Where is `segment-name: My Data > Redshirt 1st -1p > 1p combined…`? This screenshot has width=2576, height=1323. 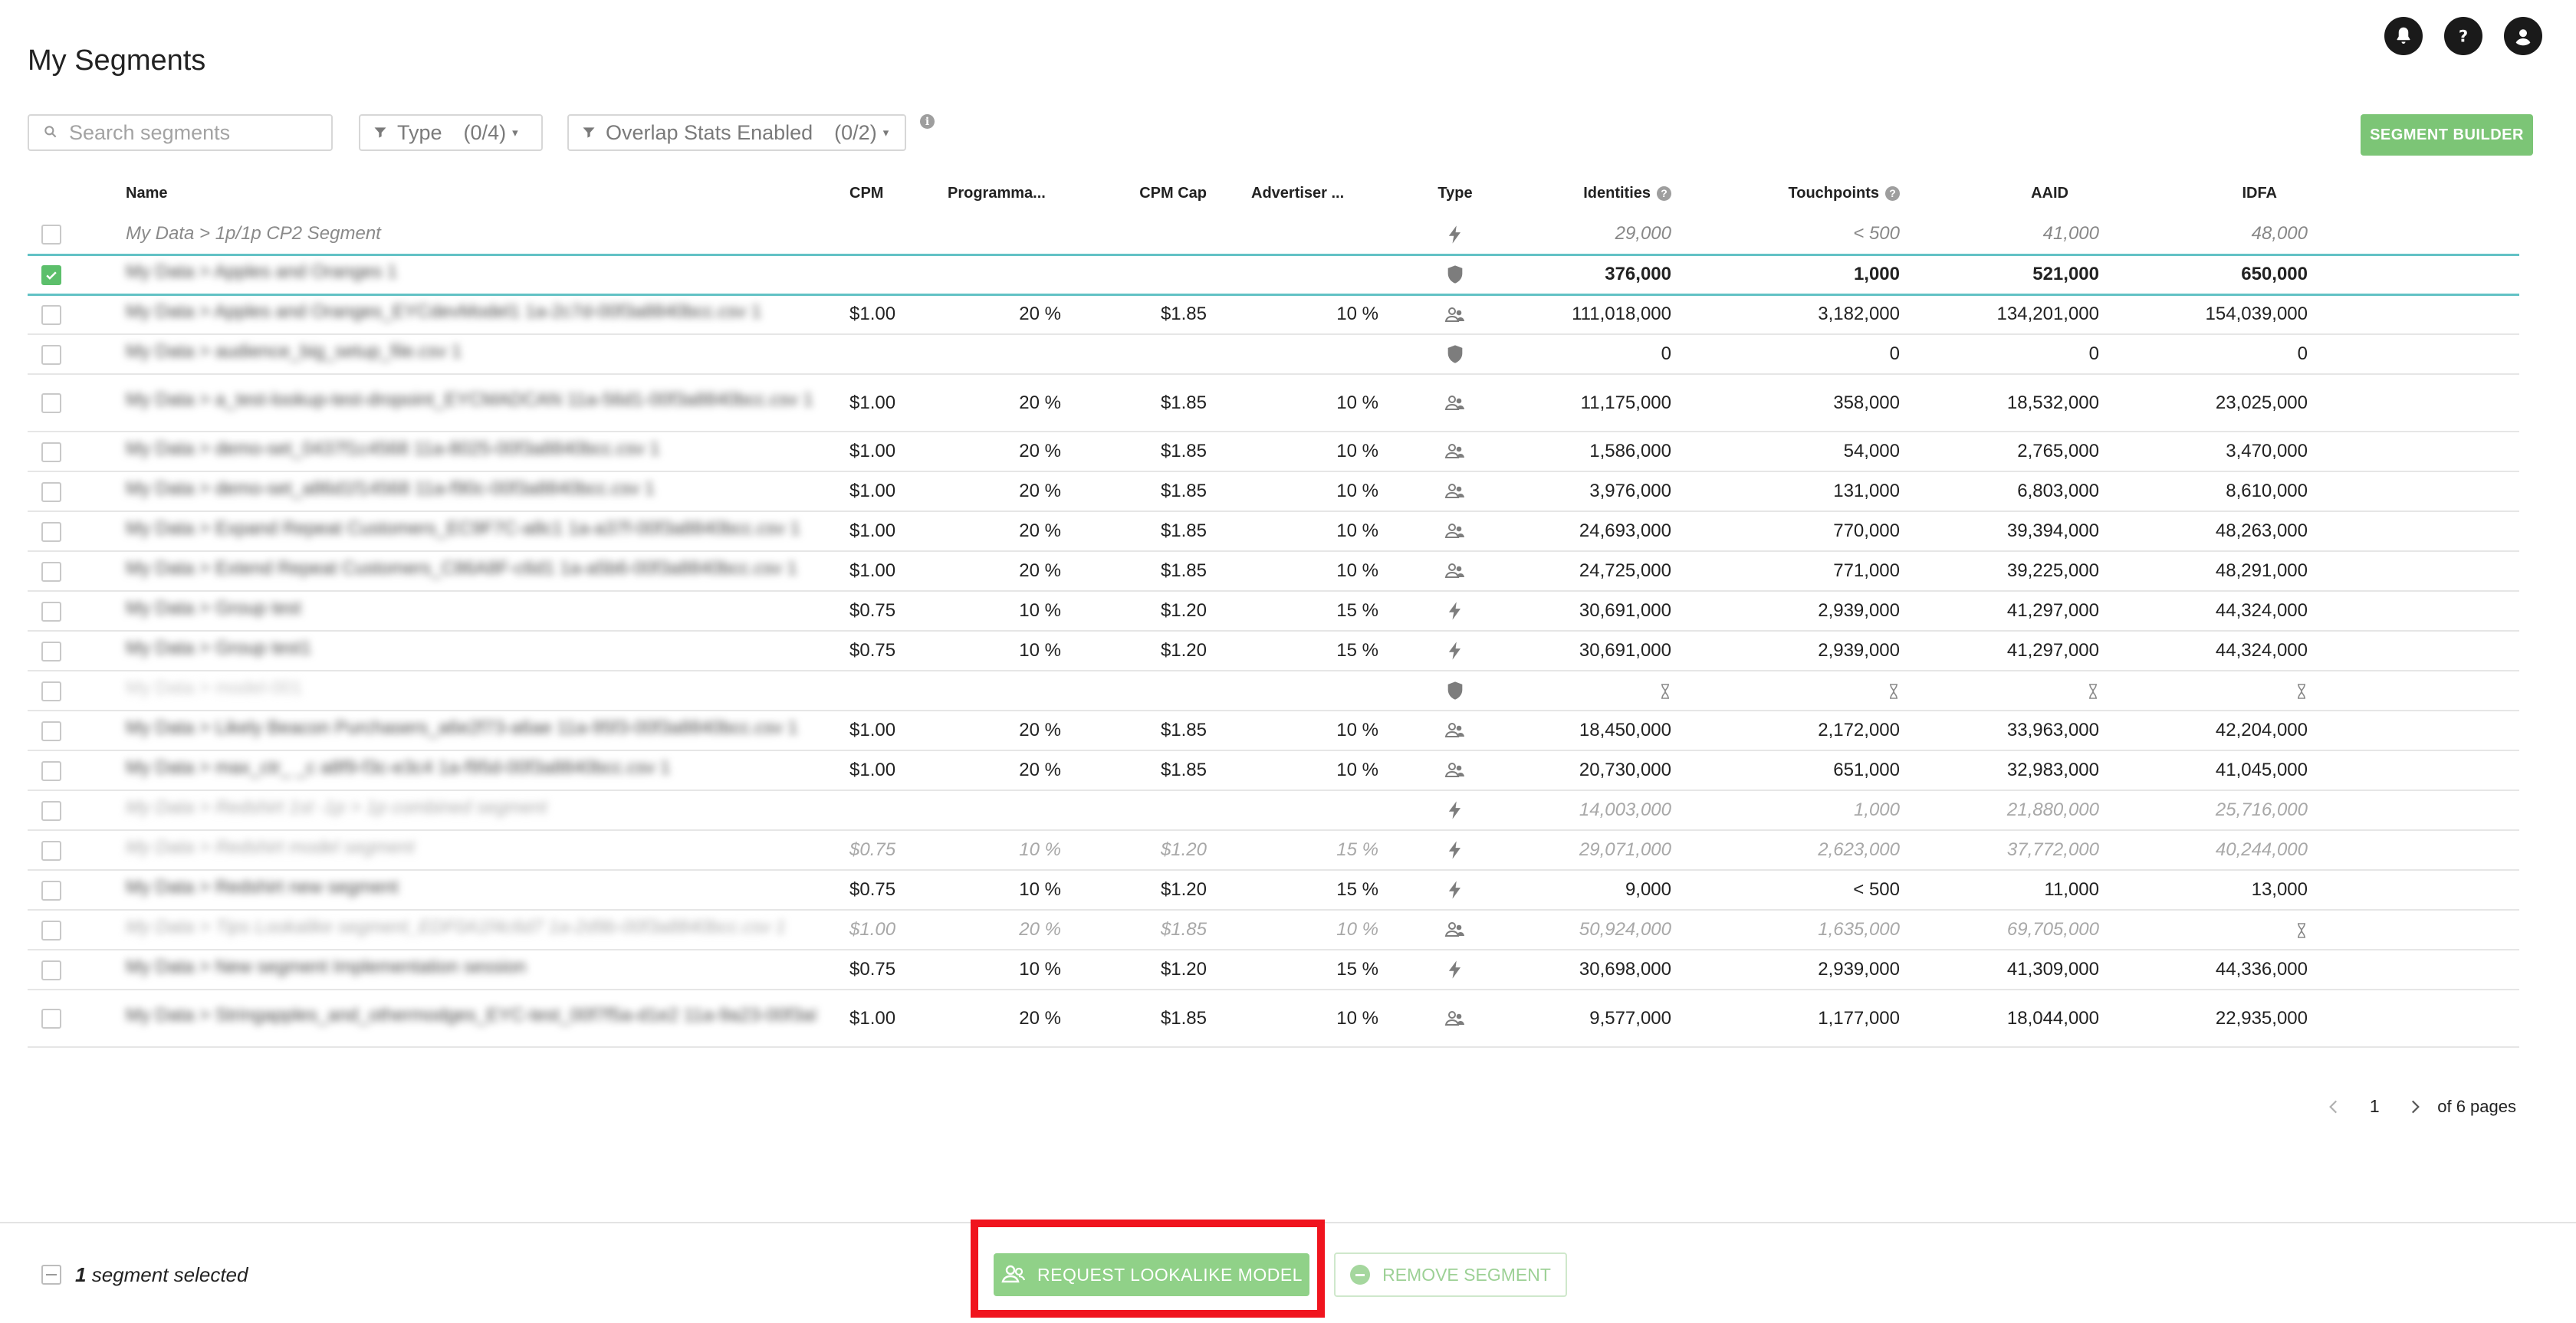
segment-name: My Data > Redshirt 1st -1p > 1p combined… is located at coordinates (336, 808).